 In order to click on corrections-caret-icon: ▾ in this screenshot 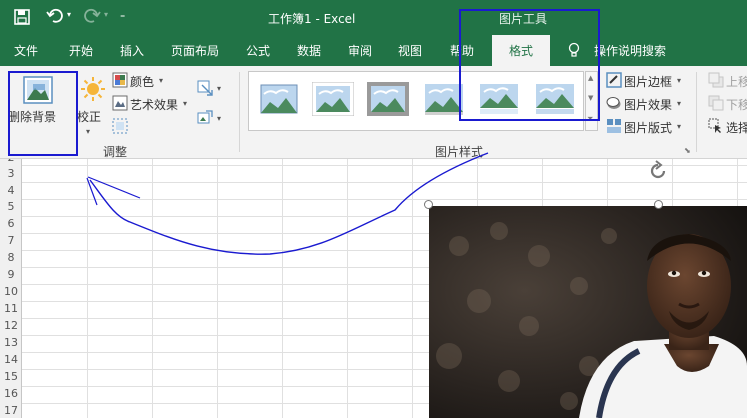, I will do `click(88, 131)`.